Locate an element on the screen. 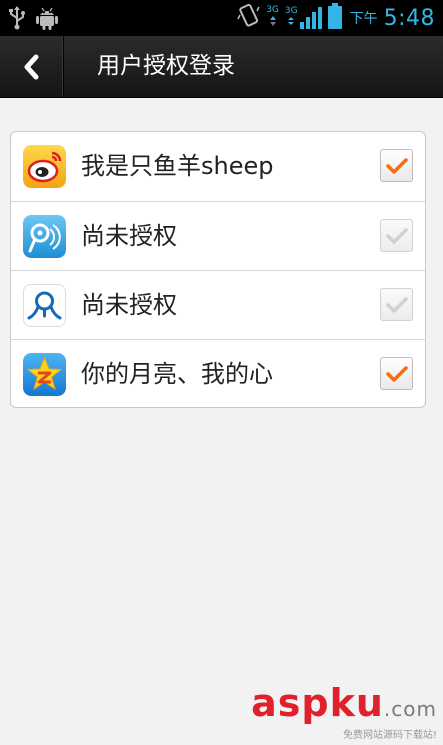 The width and height of the screenshot is (443, 745). authorize-checkbox-weibo is located at coordinates (396, 165).